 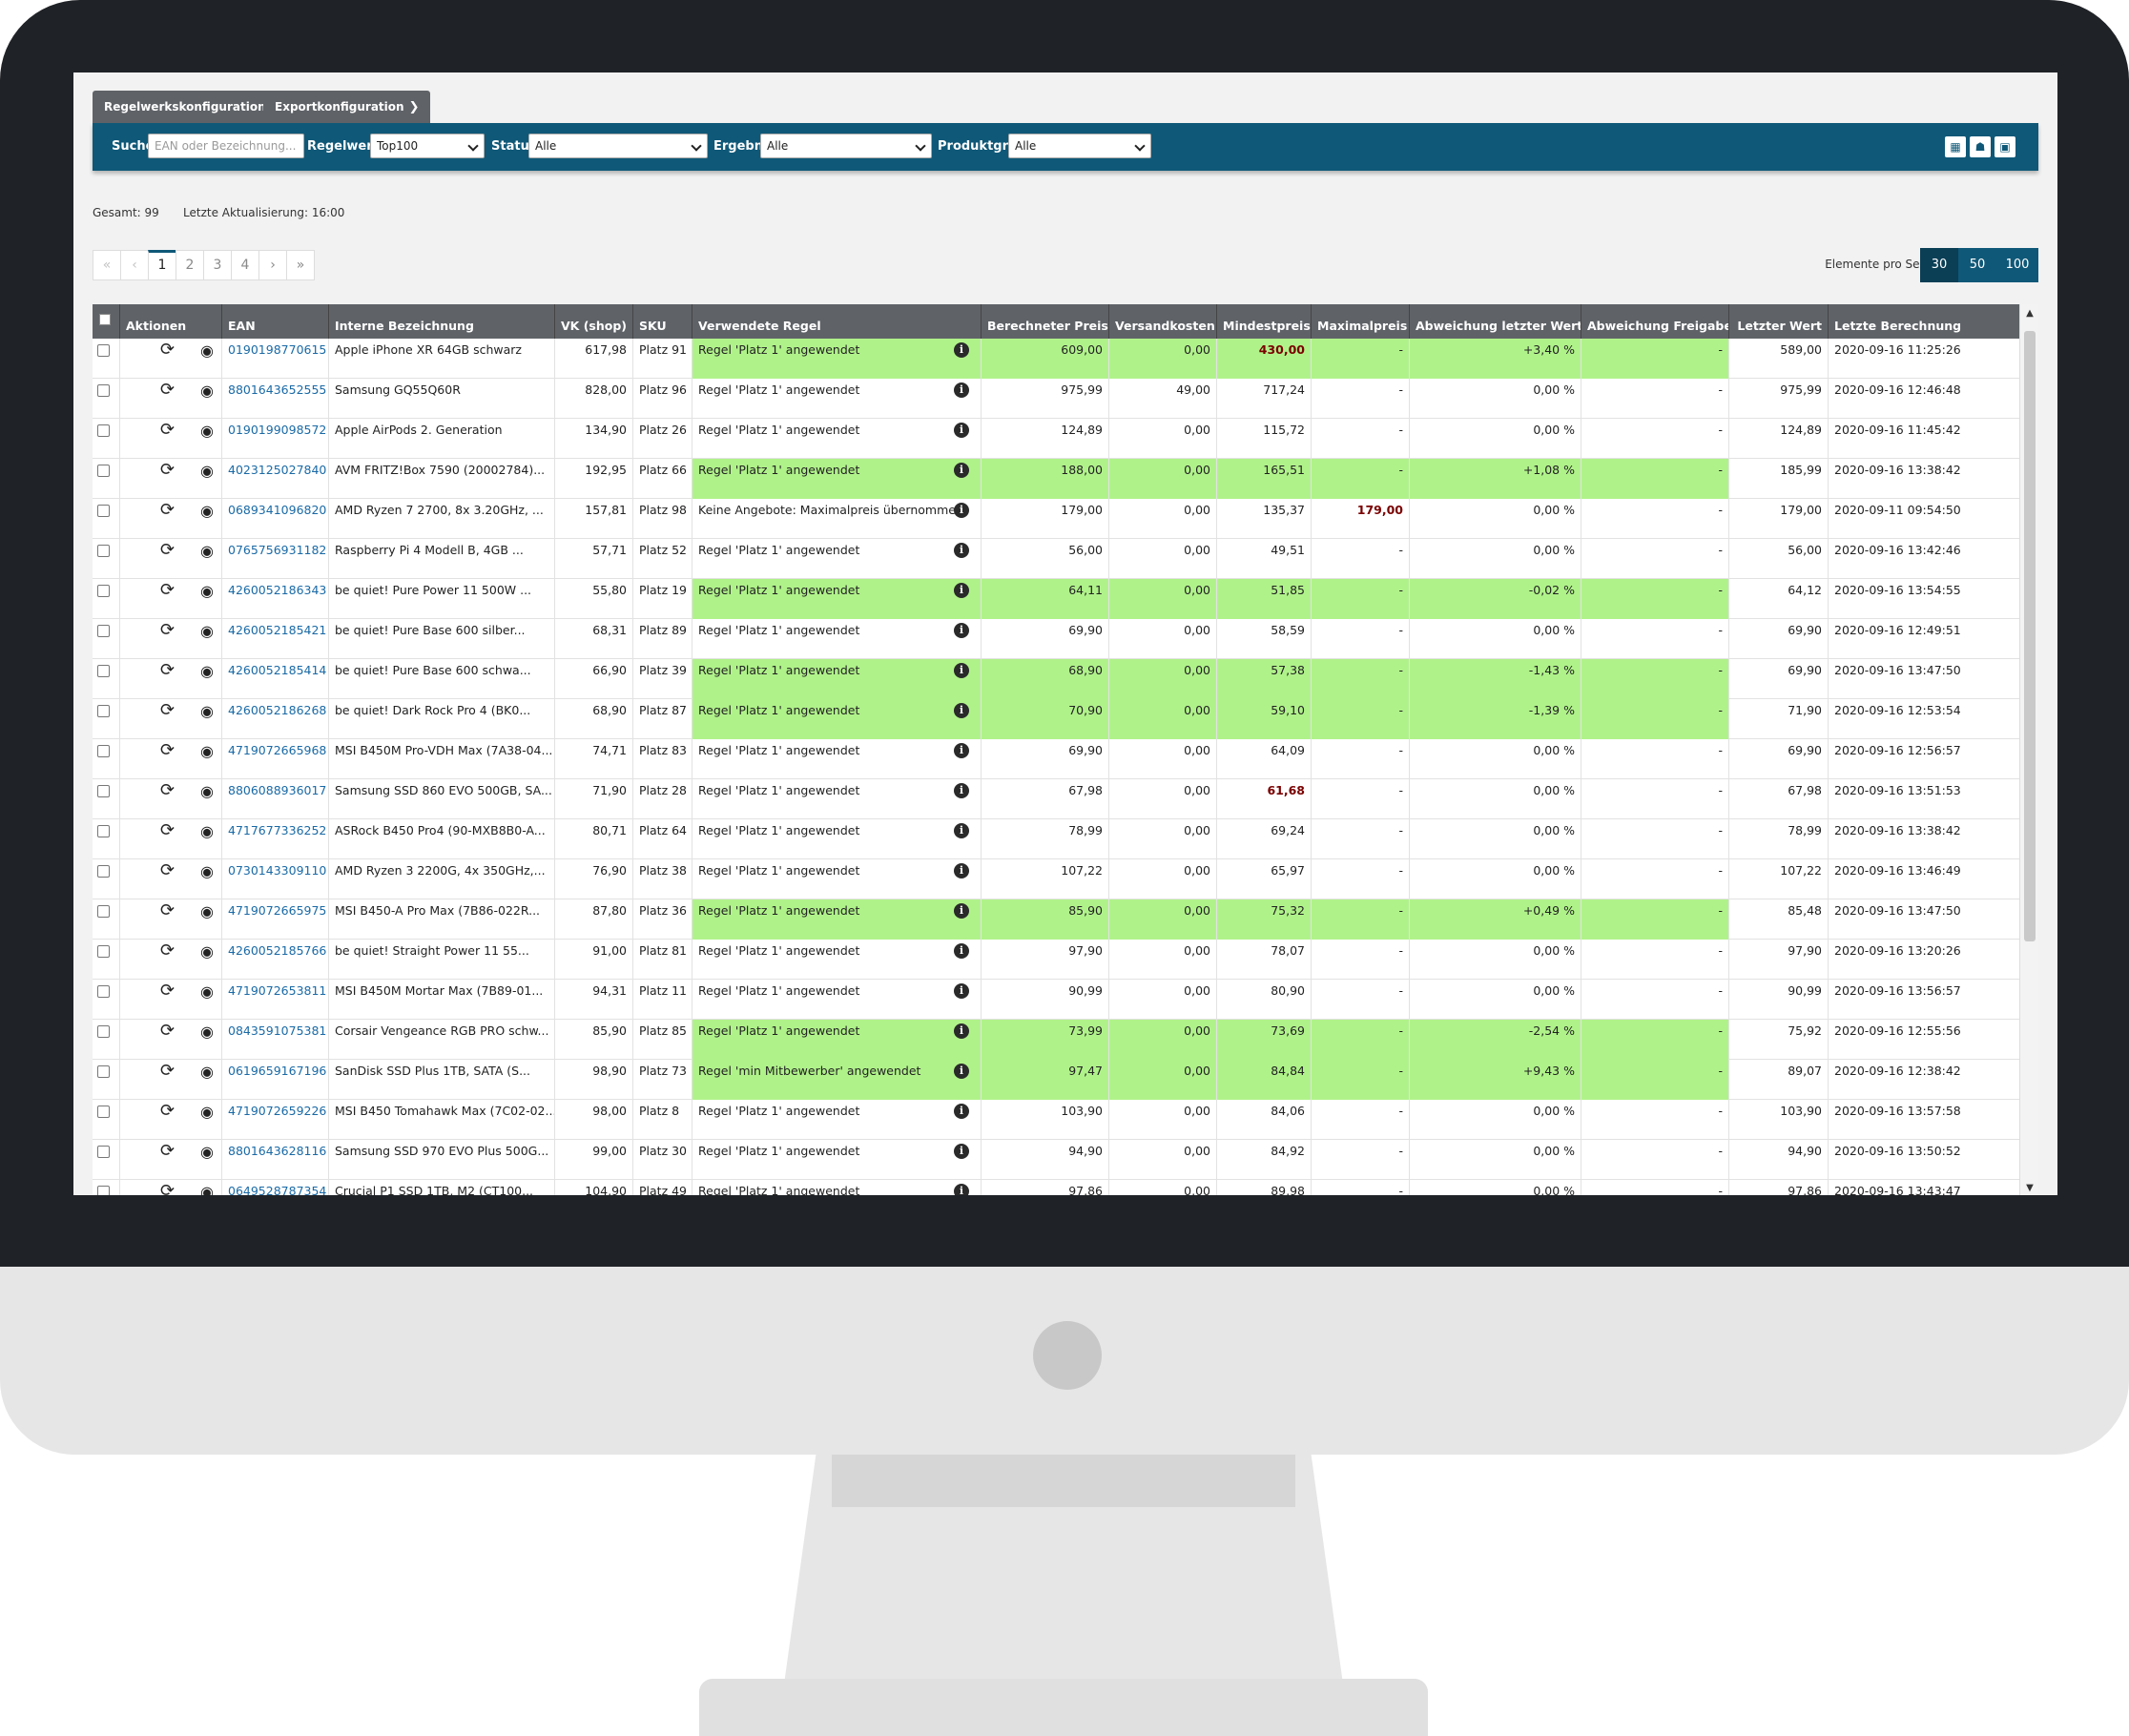 I want to click on ean-link: 4719072665968, so click(x=277, y=750).